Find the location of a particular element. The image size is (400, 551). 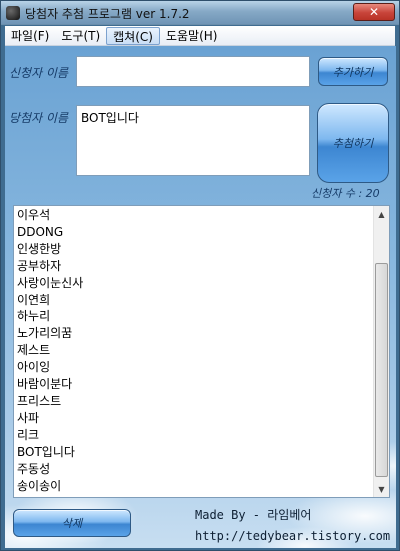

list-item: 아이잉 is located at coordinates (50, 367).